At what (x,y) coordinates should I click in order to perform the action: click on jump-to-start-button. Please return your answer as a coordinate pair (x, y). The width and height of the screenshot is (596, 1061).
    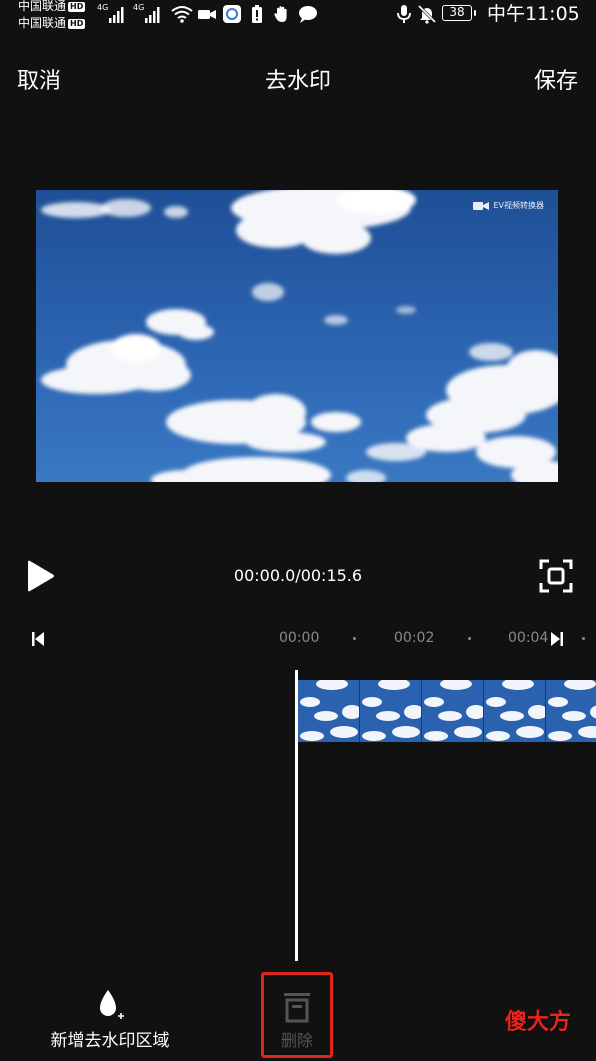
    Looking at the image, I should click on (38, 639).